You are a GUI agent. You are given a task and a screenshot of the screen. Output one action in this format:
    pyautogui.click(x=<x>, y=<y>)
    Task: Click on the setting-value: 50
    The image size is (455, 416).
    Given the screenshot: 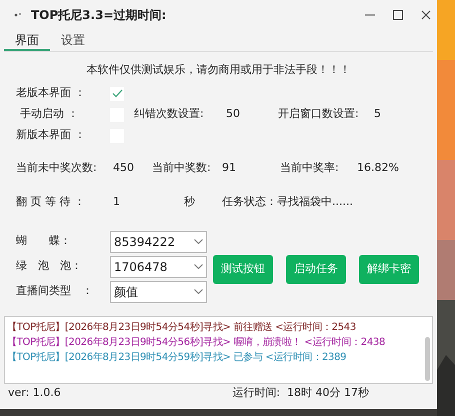 What is the action you would take?
    pyautogui.click(x=233, y=114)
    